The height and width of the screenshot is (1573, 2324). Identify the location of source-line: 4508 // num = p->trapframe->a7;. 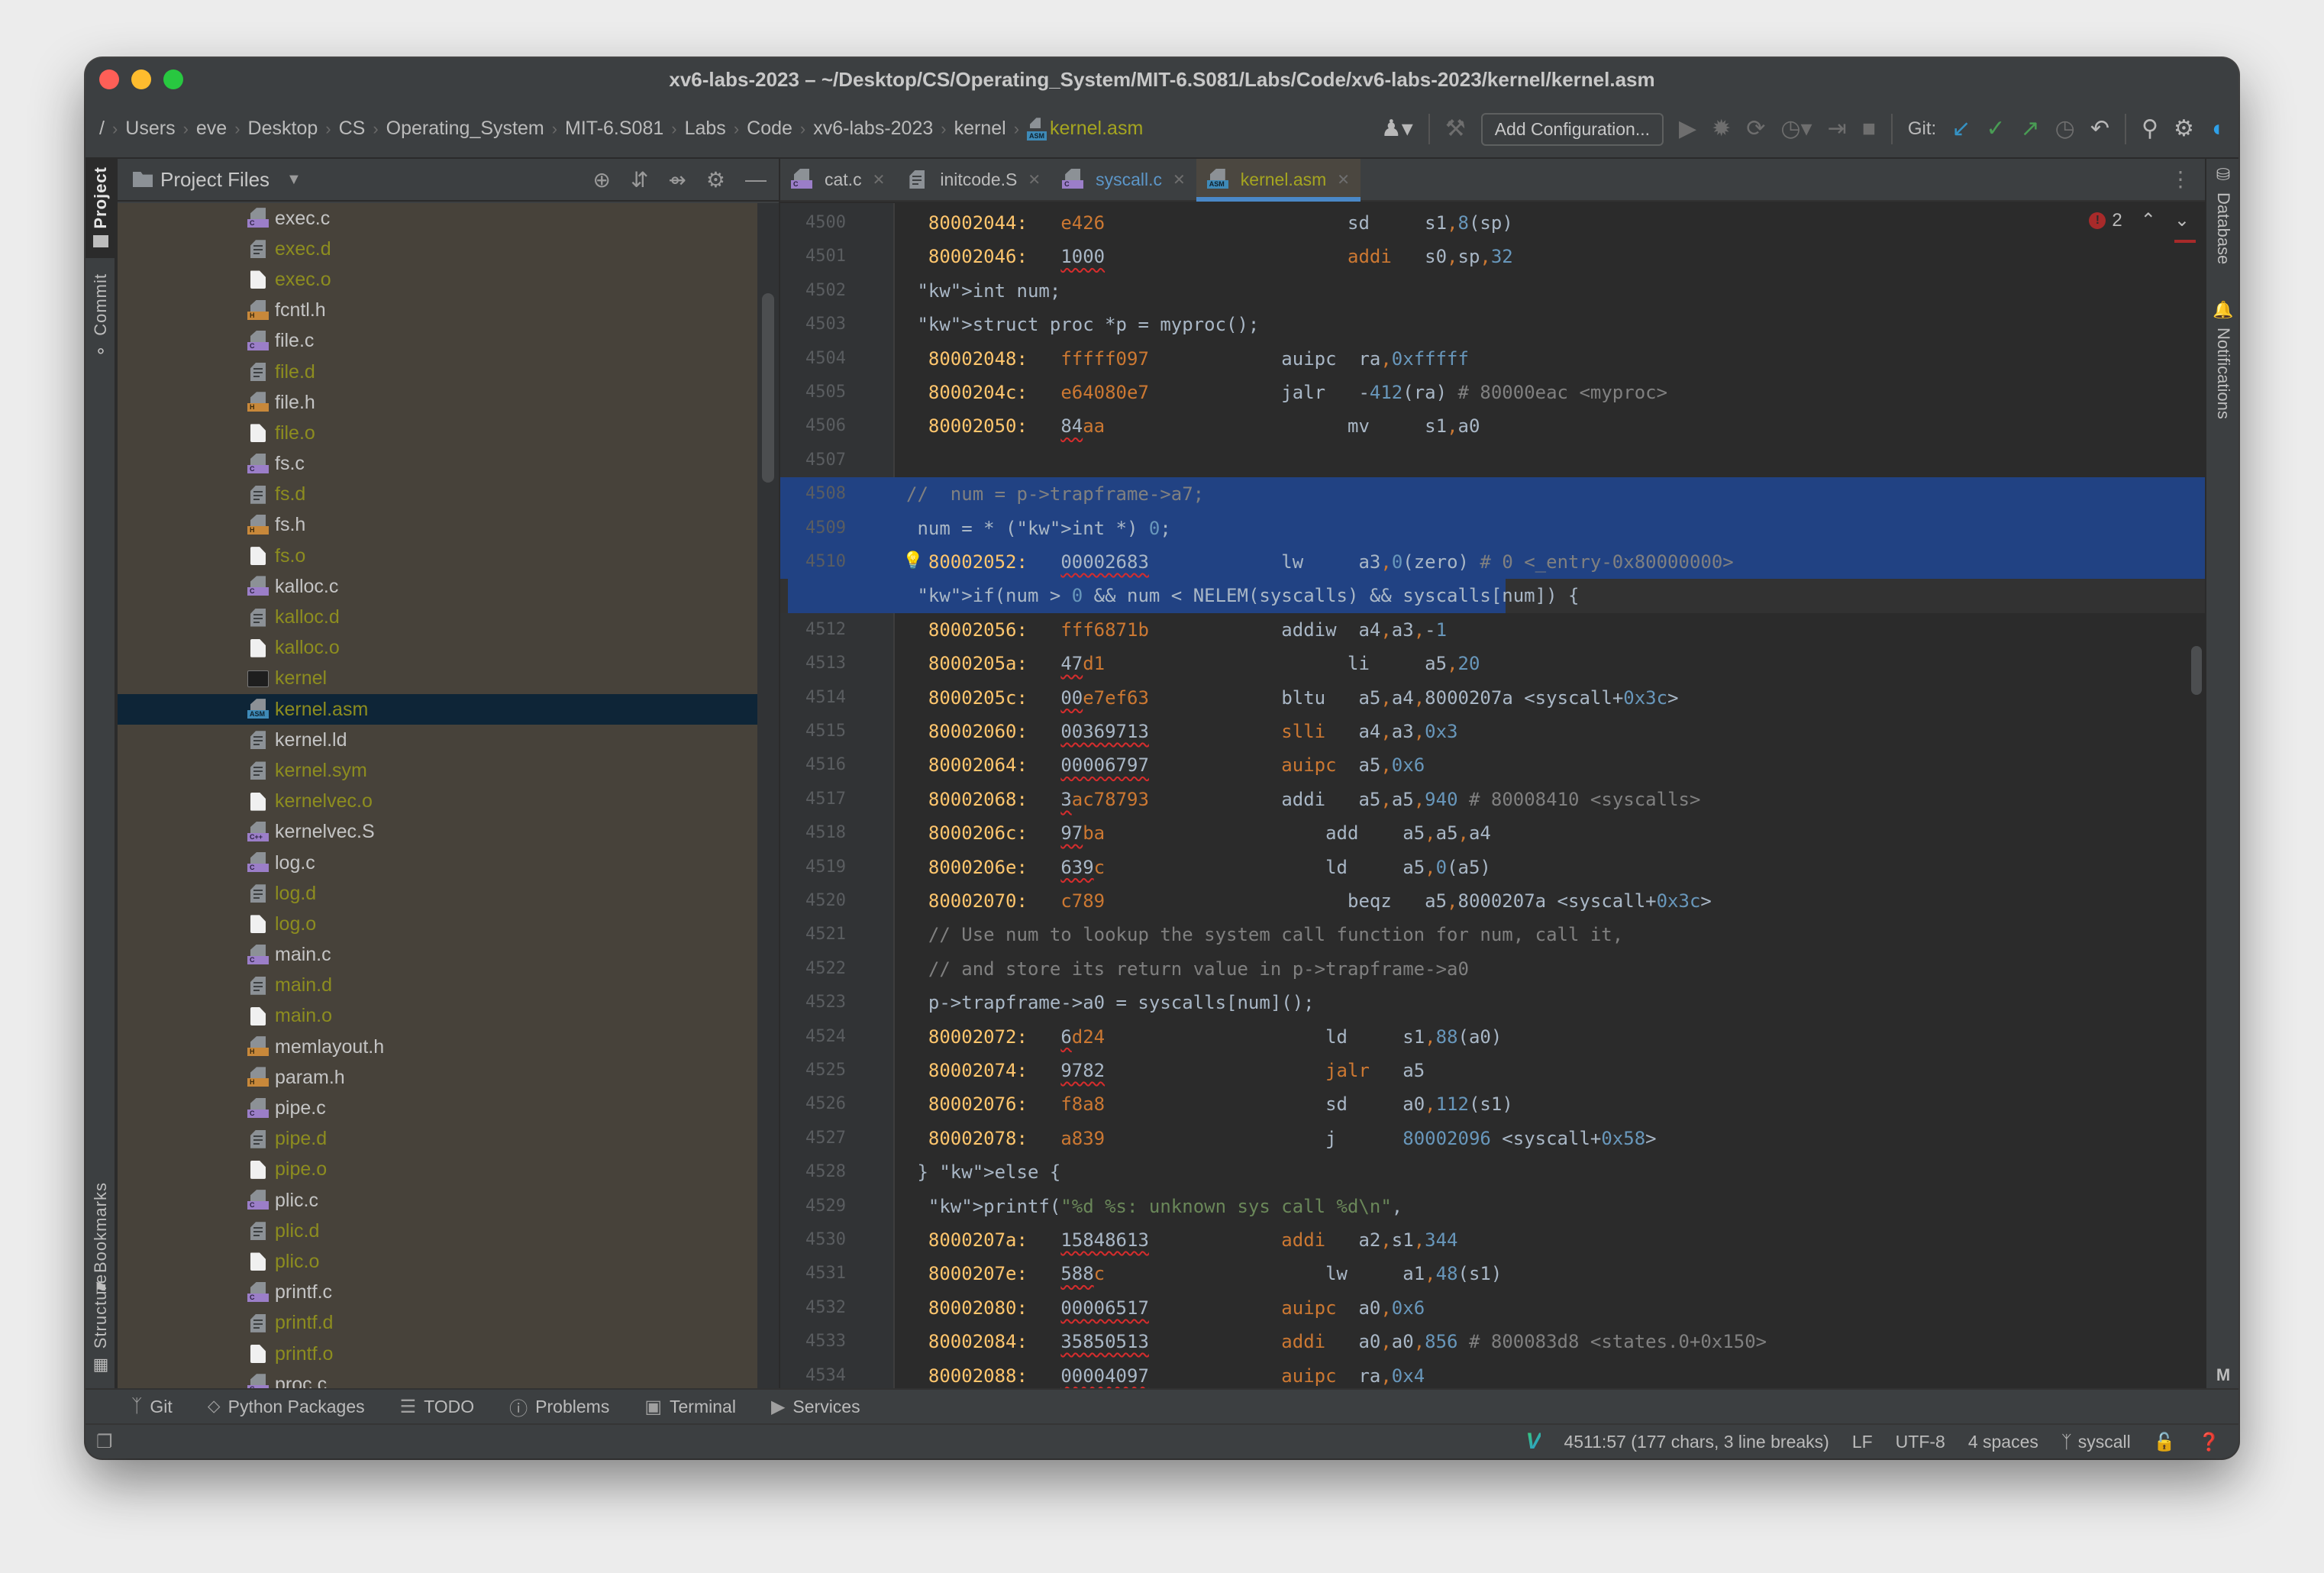
(1492, 494).